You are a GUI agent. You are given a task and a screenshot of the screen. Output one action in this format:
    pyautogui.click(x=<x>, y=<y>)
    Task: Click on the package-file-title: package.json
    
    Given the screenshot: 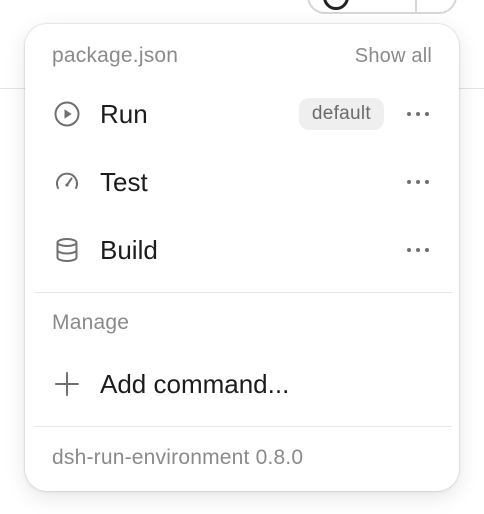 What is the action you would take?
    pyautogui.click(x=115, y=55)
    